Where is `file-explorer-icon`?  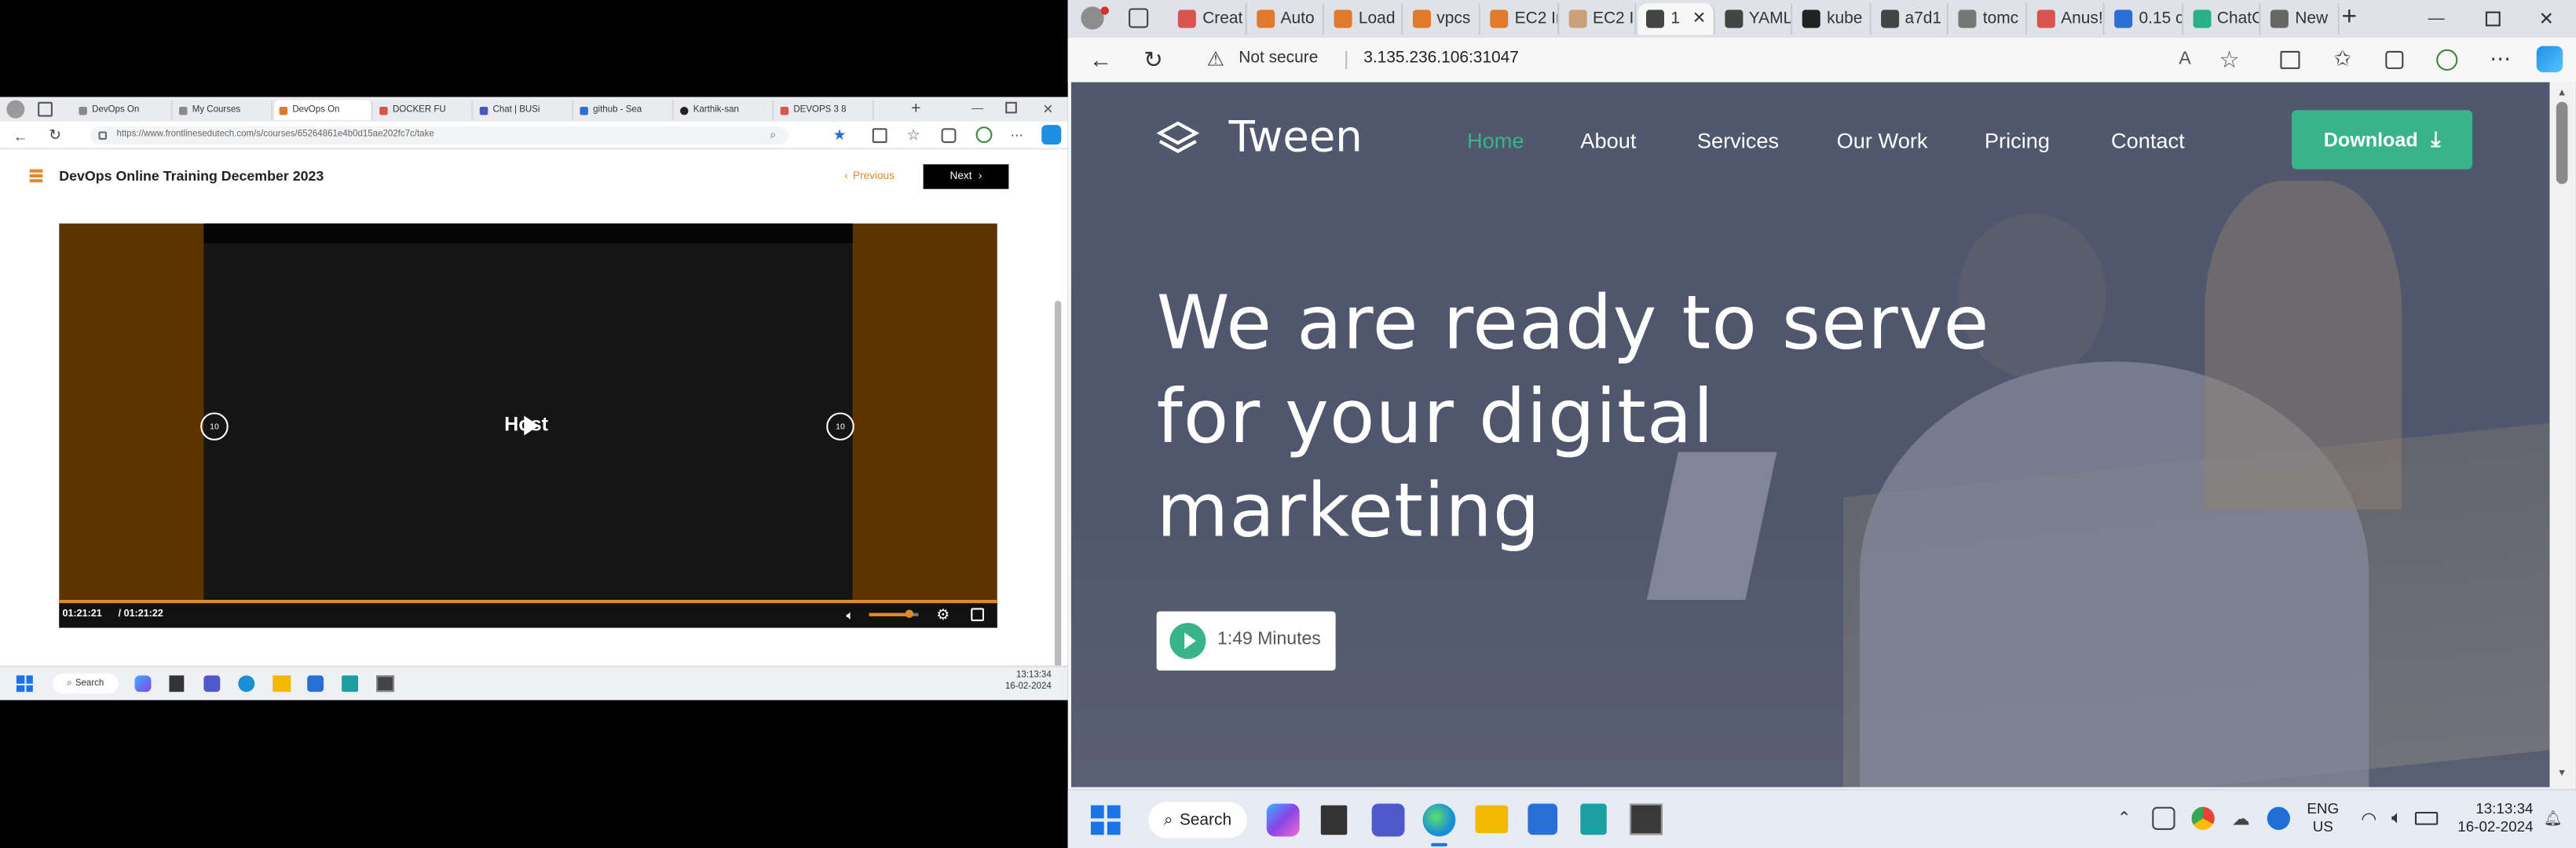 file-explorer-icon is located at coordinates (1492, 820).